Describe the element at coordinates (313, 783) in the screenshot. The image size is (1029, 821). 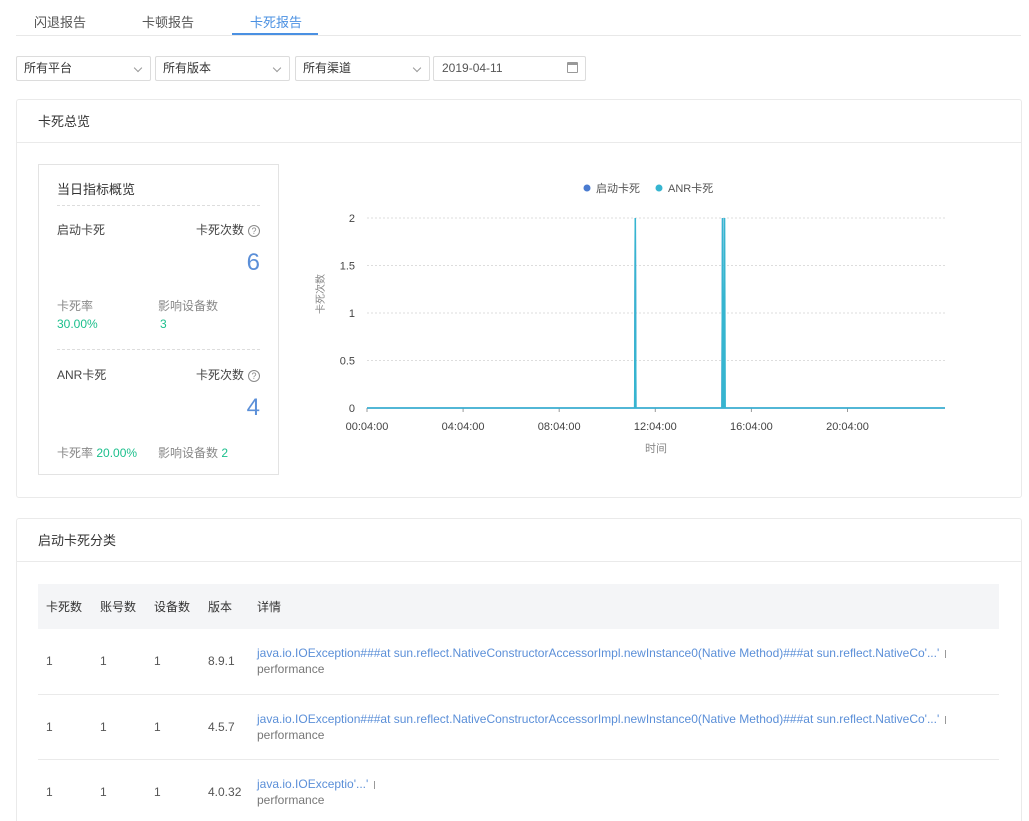
I see `detail-text: java.io.IOExceptio'...'` at that location.